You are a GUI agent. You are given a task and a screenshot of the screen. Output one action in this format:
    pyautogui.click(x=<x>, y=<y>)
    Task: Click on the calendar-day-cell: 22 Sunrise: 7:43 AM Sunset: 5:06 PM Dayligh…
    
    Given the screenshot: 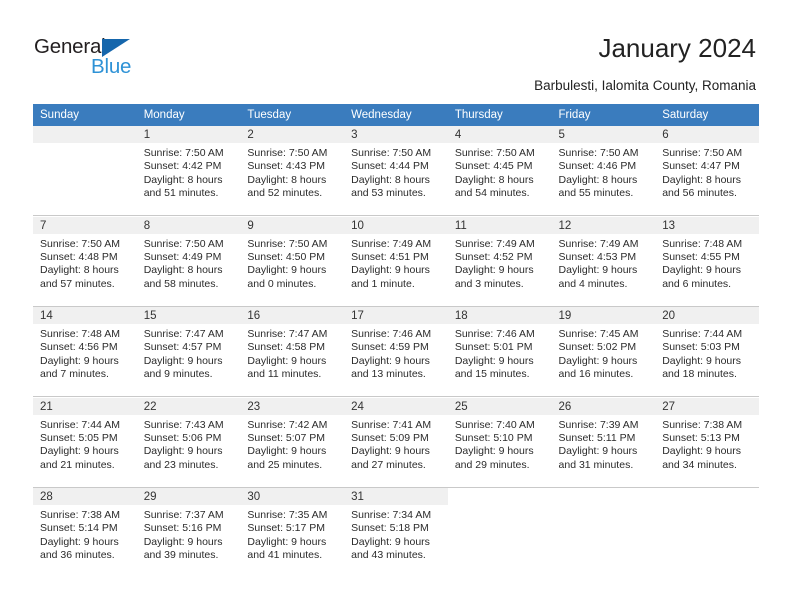 What is the action you would take?
    pyautogui.click(x=188, y=442)
    